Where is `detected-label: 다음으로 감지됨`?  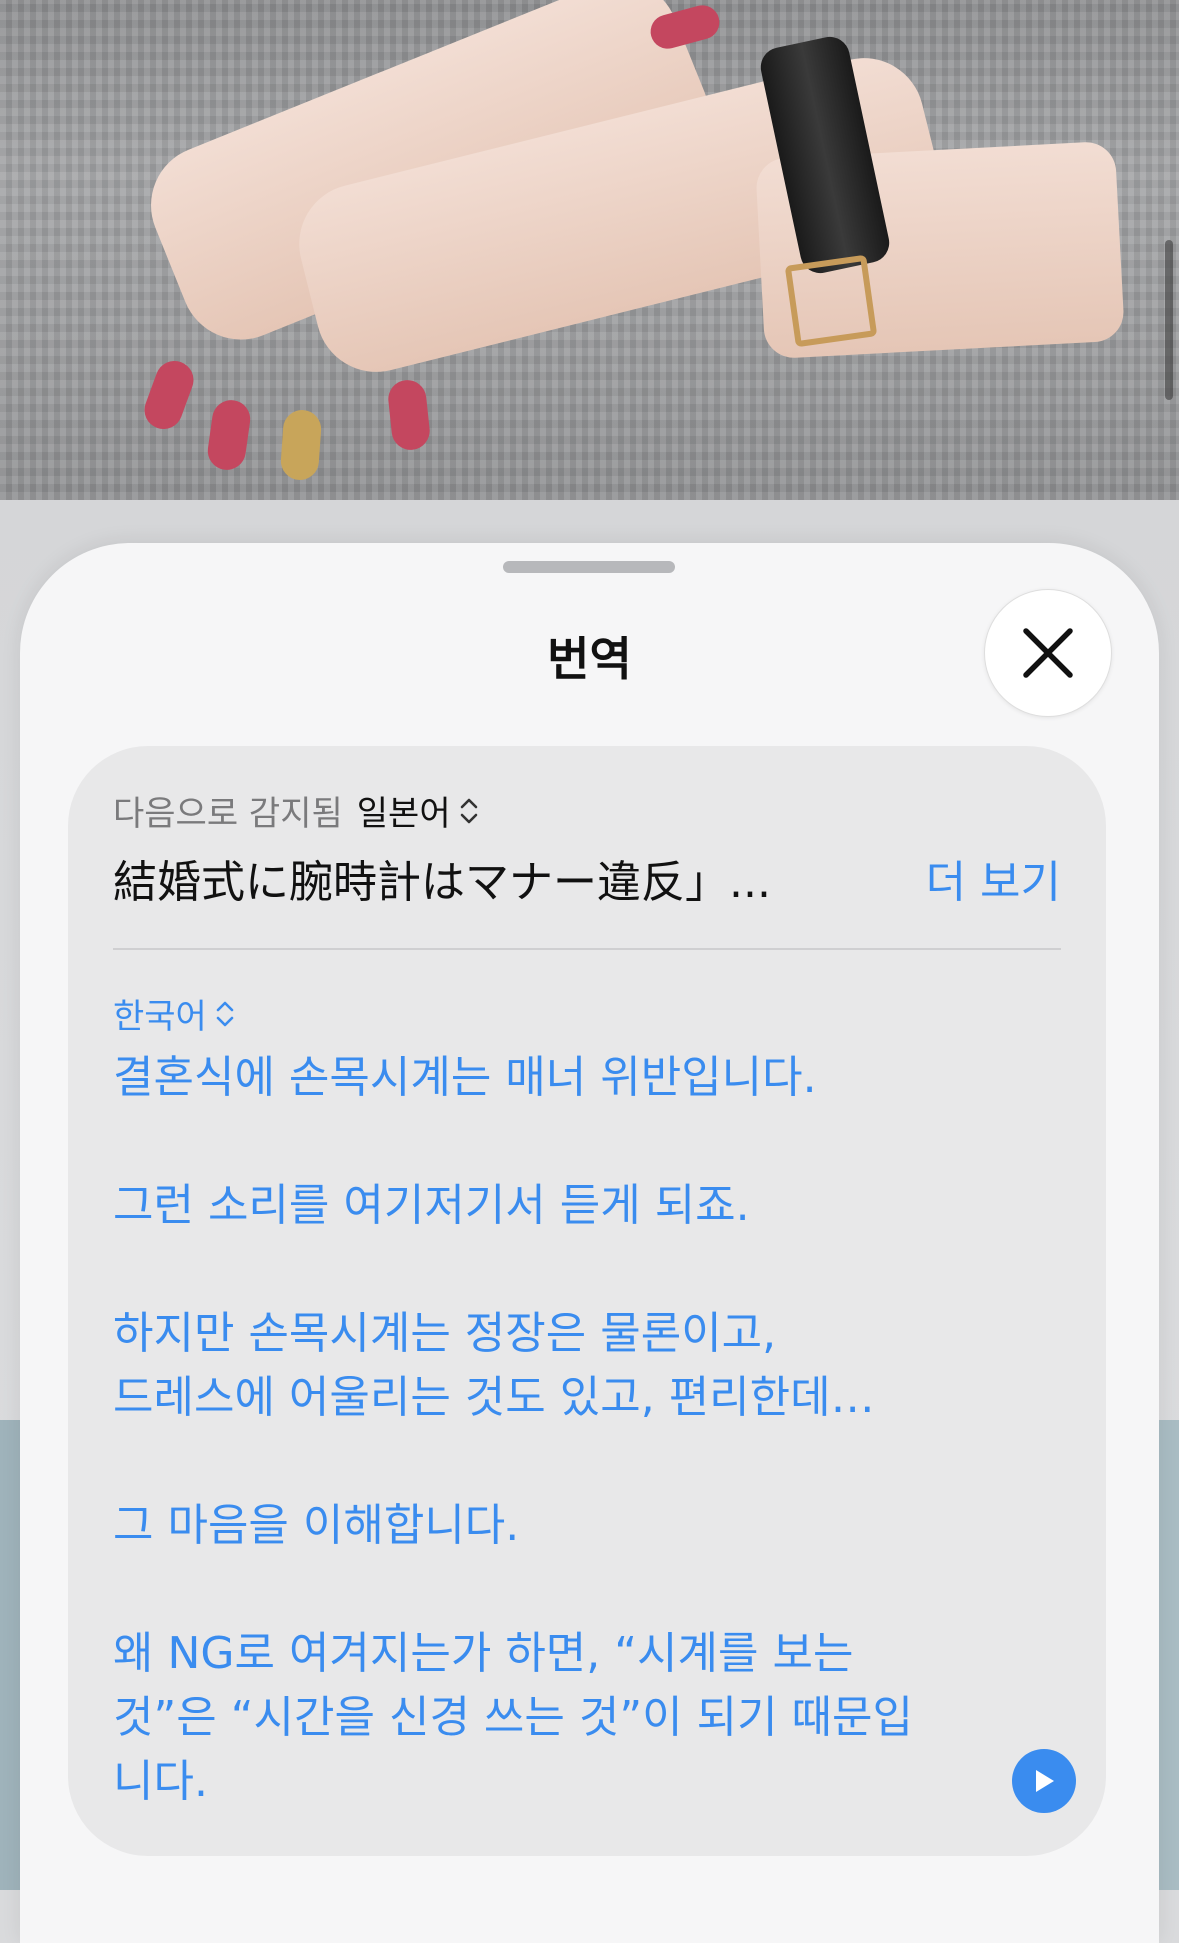 detected-label: 다음으로 감지됨 is located at coordinates (228, 814).